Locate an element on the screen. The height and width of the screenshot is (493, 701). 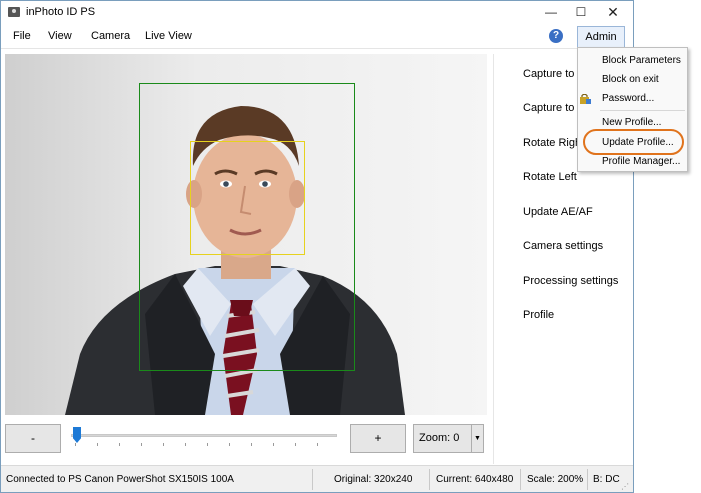
resize-grip-icon: ⋰ is located at coordinates (625, 486).